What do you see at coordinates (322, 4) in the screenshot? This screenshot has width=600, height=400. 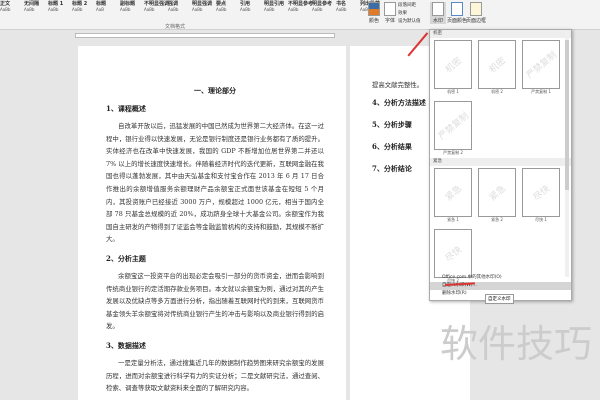 I see `style-label: 明显参考` at bounding box center [322, 4].